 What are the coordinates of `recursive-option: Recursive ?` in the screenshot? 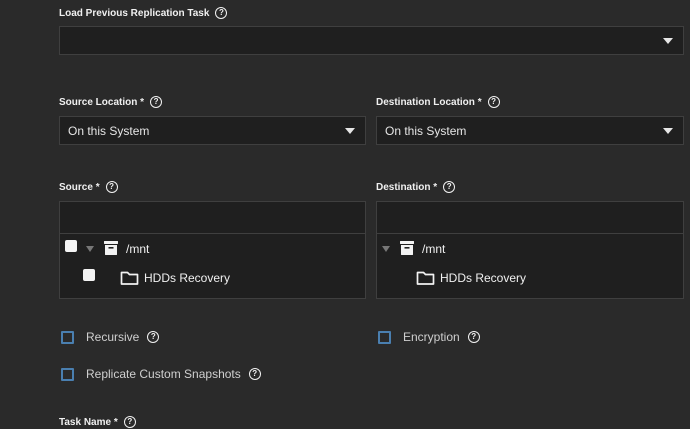 It's located at (110, 337).